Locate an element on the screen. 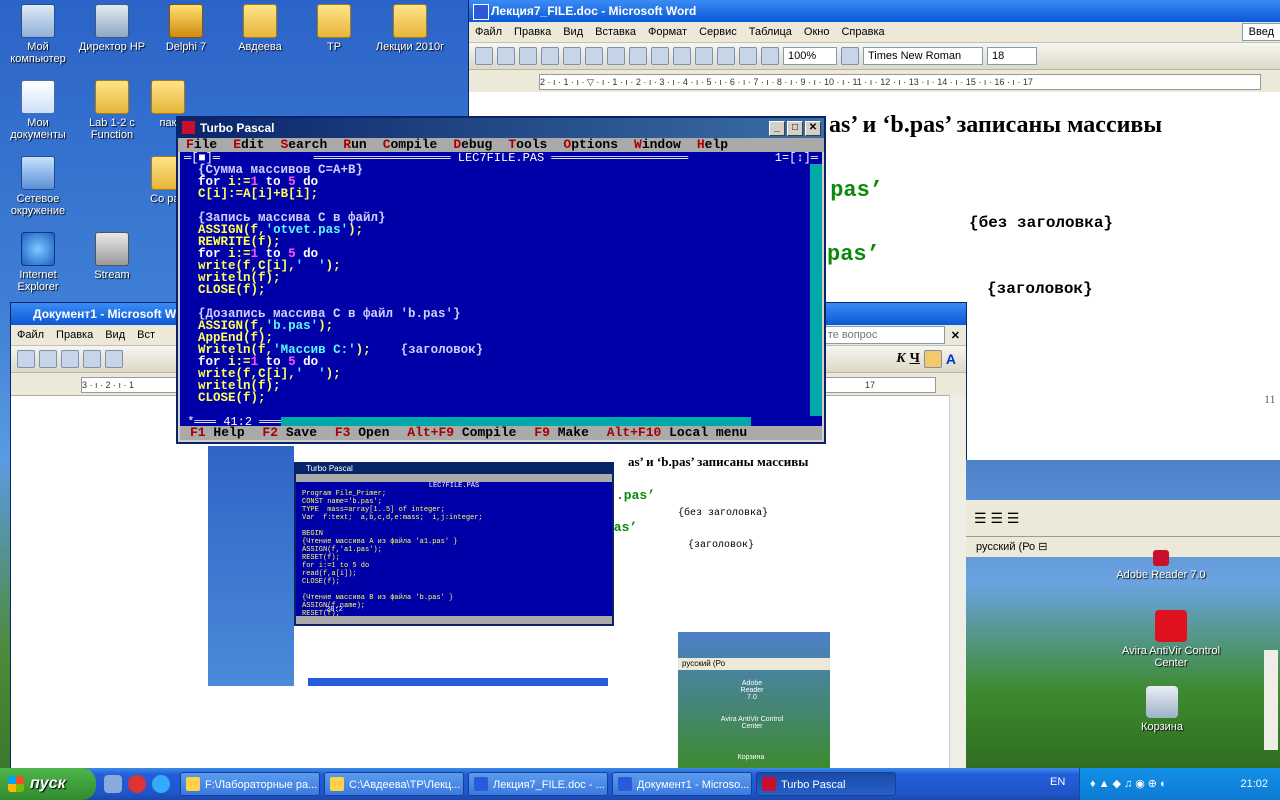  desktop-icon-avdeeva: Авдеева is located at coordinates (260, 28).